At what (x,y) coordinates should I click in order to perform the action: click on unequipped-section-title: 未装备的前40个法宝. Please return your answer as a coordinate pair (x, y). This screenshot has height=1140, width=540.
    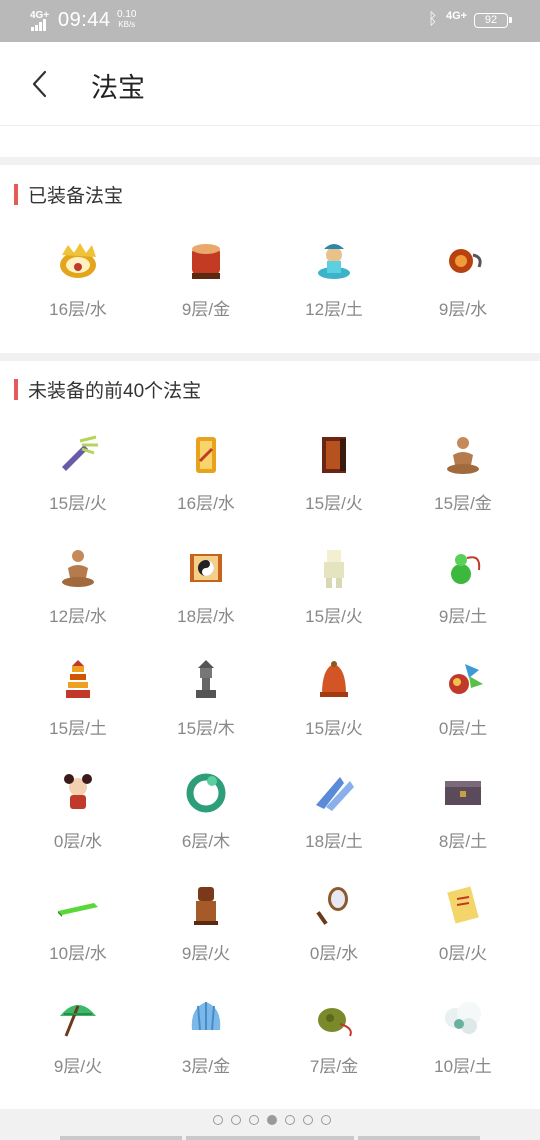
    Looking at the image, I should click on (108, 389).